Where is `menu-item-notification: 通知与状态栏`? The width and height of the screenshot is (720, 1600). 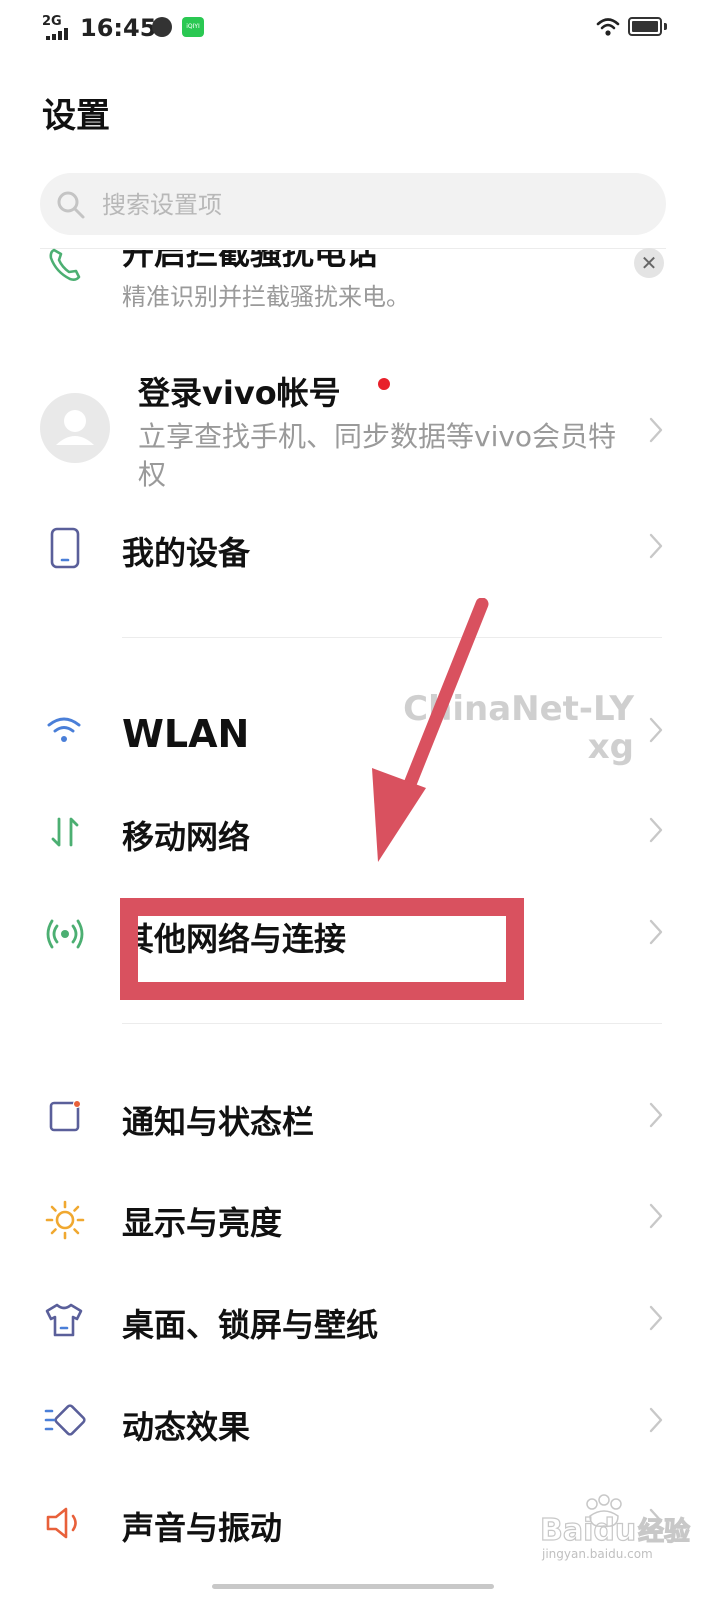 menu-item-notification: 通知与状态栏 is located at coordinates (218, 1120).